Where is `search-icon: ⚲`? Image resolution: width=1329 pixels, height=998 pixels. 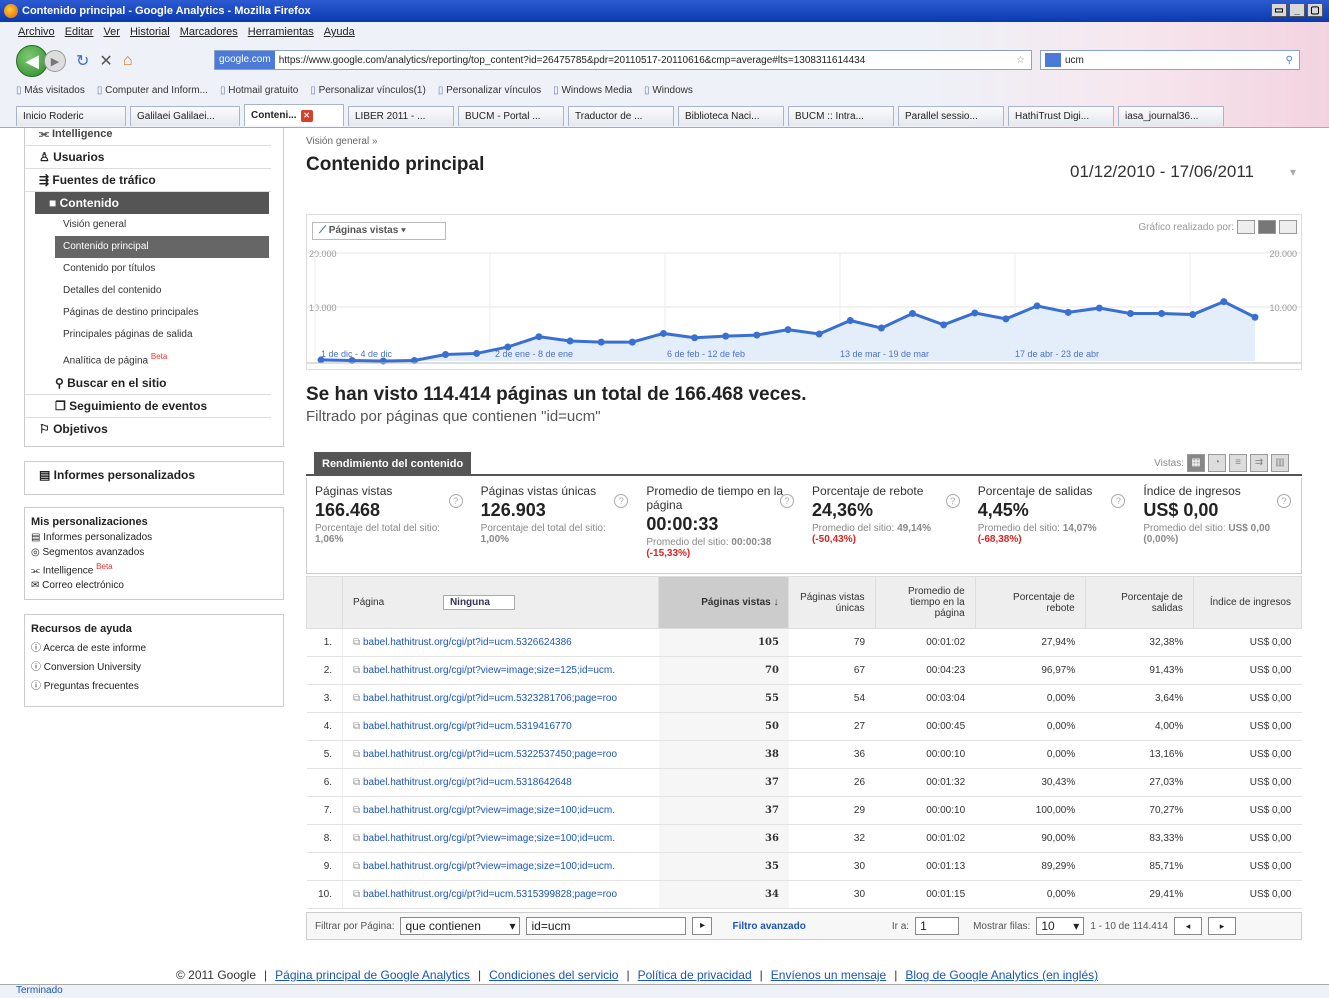
search-icon: ⚲ is located at coordinates (1289, 60).